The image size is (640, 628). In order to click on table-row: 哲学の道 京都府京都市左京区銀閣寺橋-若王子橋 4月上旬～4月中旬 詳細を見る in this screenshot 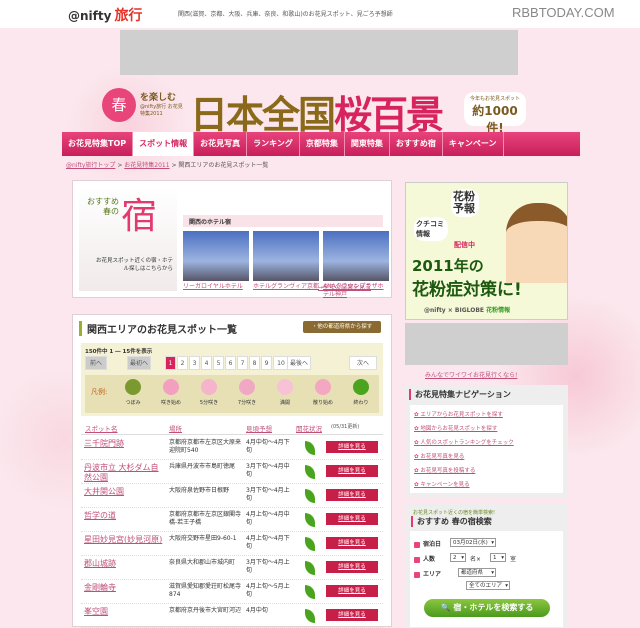, I will do `click(232, 520)`.